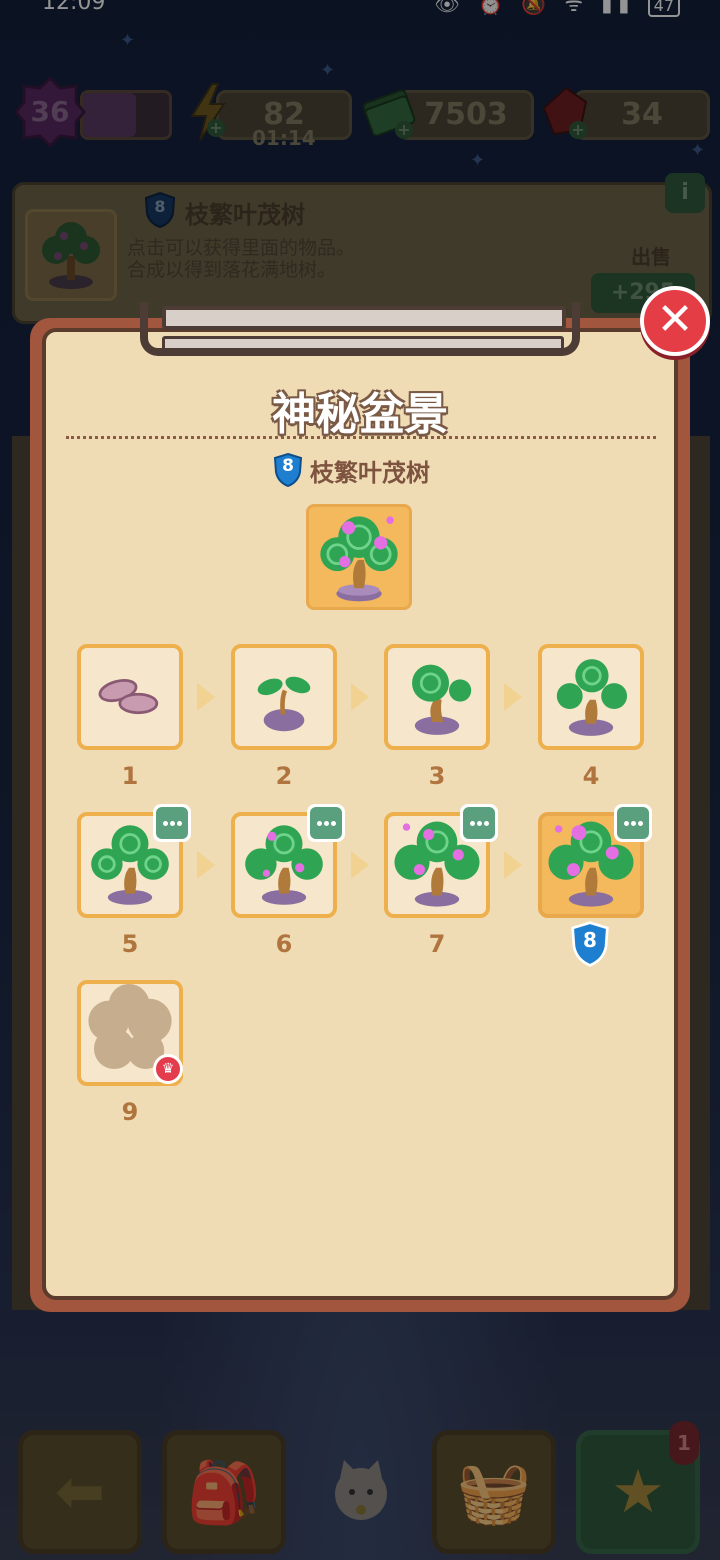  I want to click on bonsai-icon, so click(592, 697).